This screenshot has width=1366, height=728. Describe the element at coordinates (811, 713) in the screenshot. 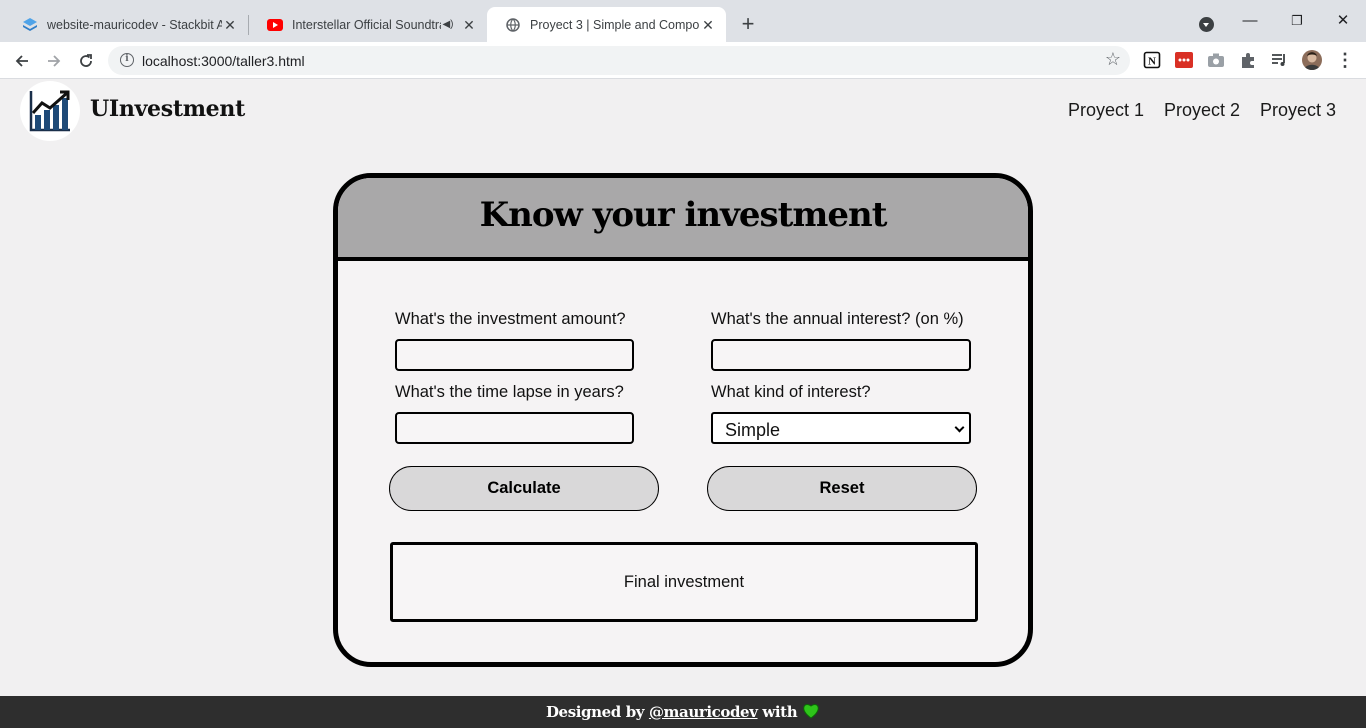

I see `heart-icon` at that location.